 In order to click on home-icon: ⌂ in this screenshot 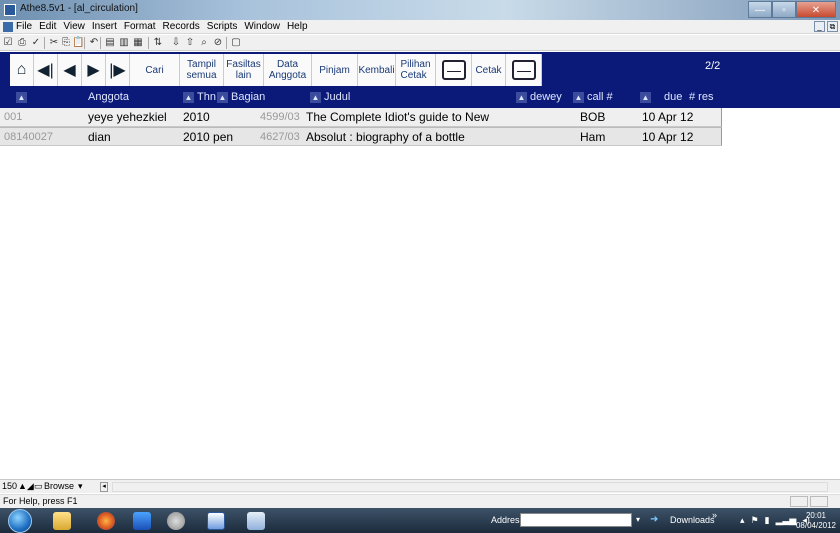, I will do `click(21, 69)`.